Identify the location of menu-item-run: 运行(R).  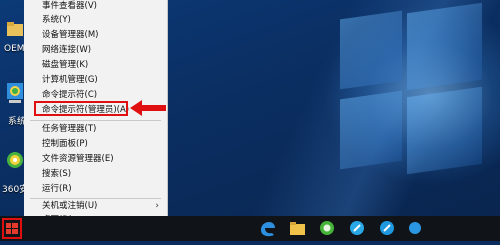
(95, 189).